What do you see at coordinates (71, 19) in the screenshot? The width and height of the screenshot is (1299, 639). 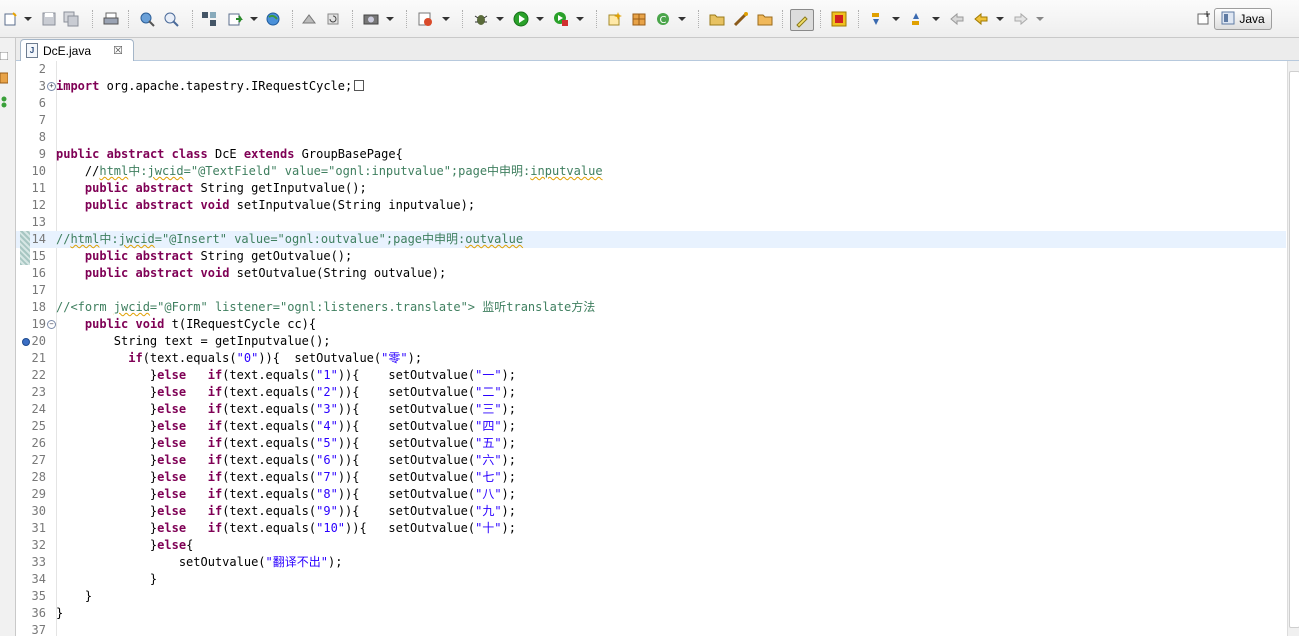 I see `save-all-icon` at bounding box center [71, 19].